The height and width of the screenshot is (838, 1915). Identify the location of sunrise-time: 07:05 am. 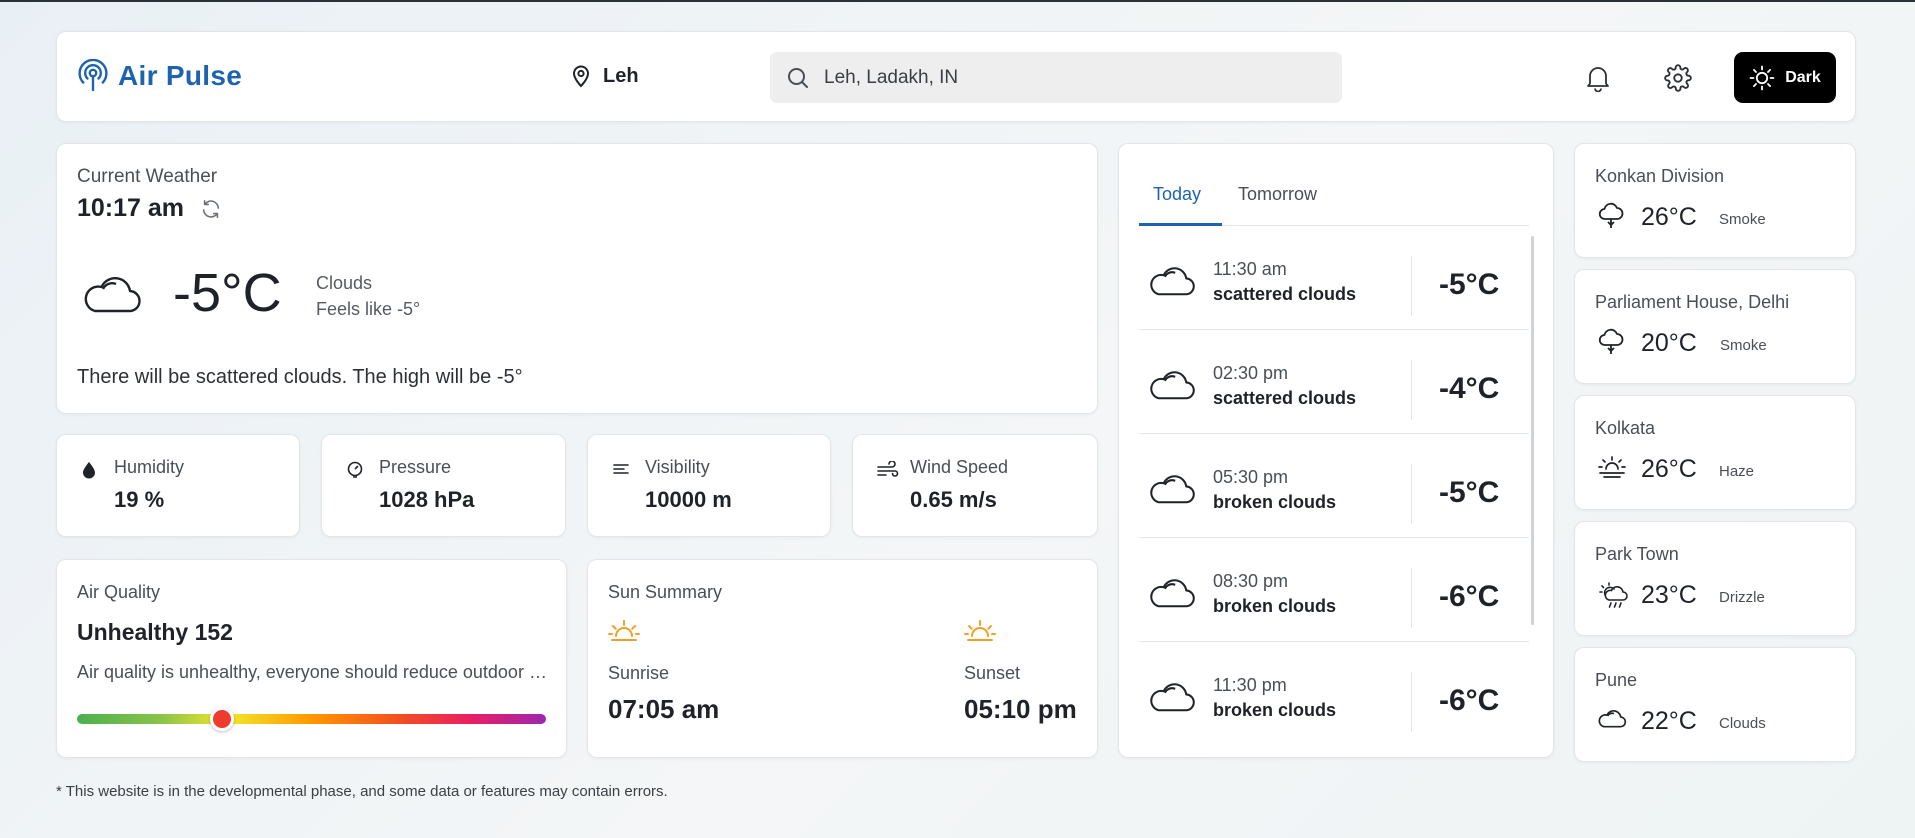
(664, 709).